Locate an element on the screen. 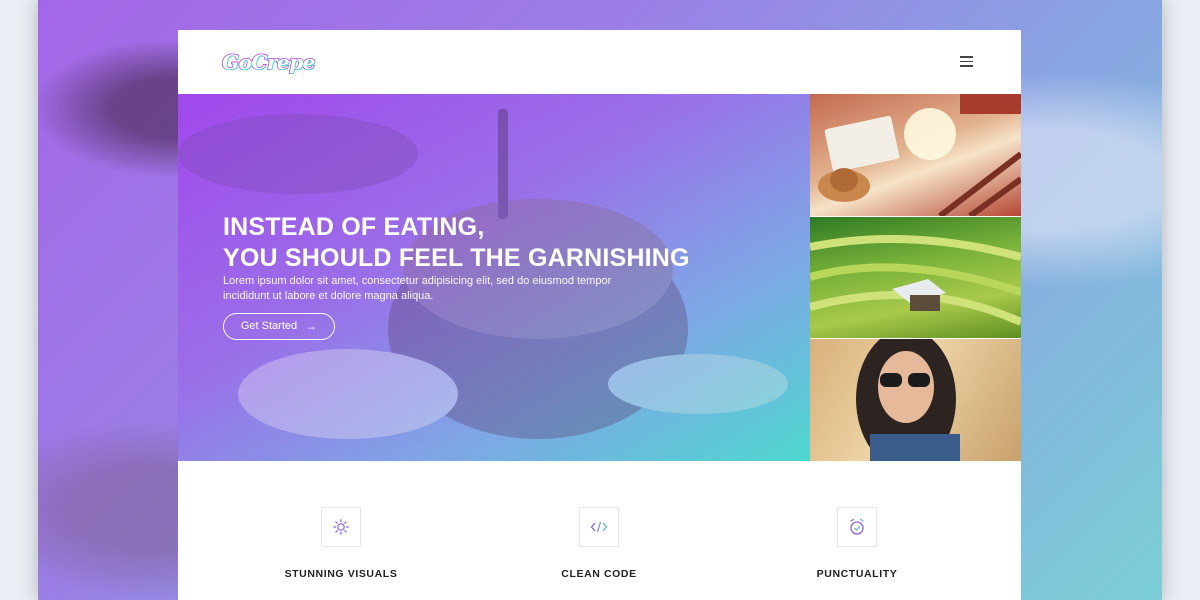 The height and width of the screenshot is (600, 1200). code-icon is located at coordinates (599, 527).